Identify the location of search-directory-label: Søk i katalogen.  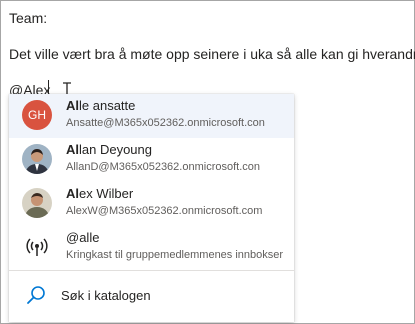
(106, 295).